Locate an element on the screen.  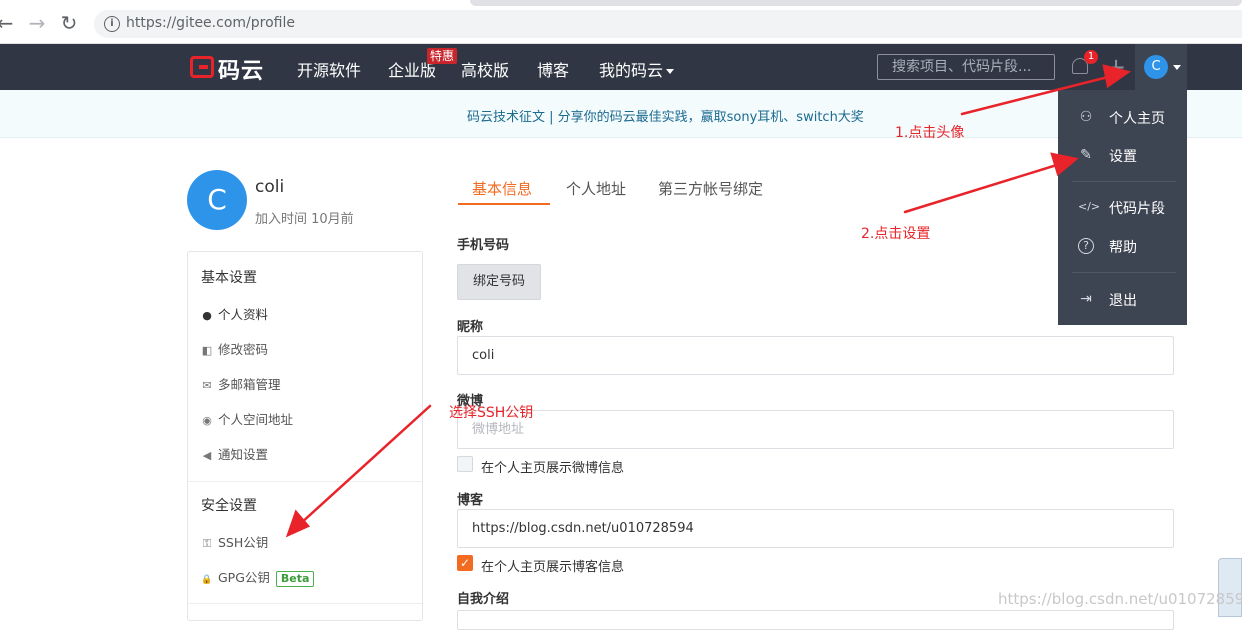
arrowhead-to-settings is located at coordinates (1064, 164).